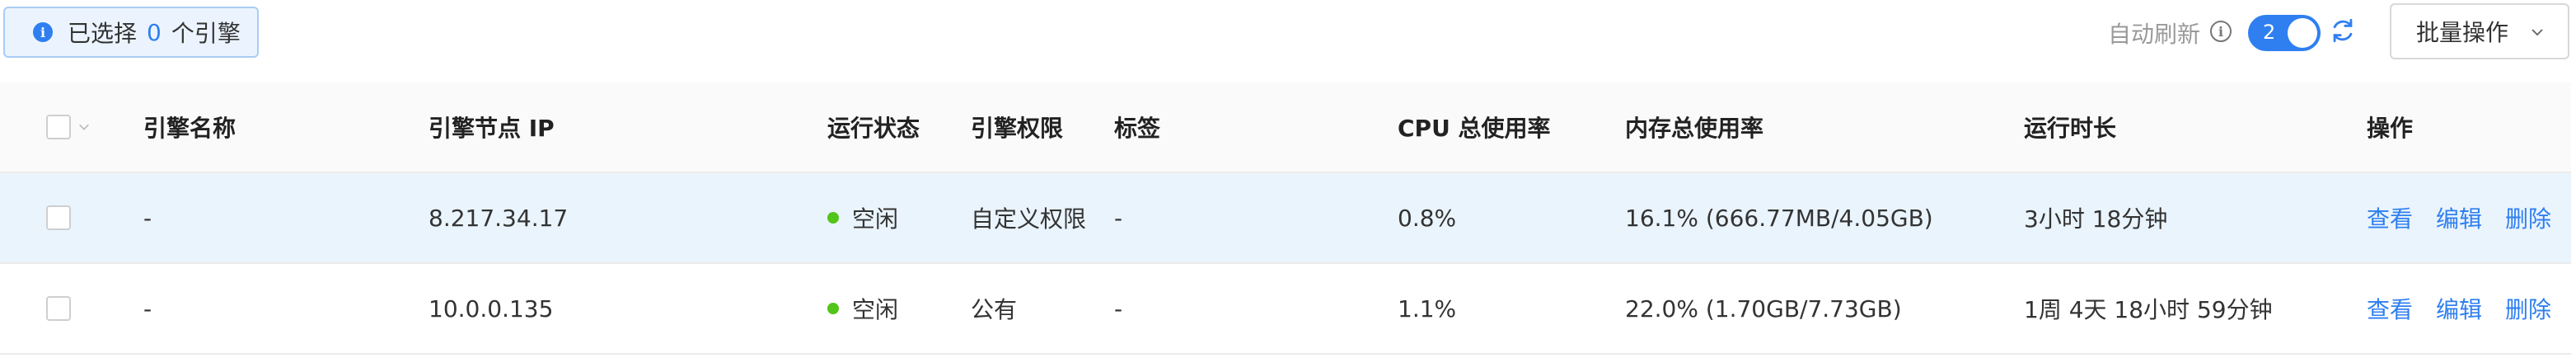 The image size is (2576, 358). Describe the element at coordinates (2154, 35) in the screenshot. I see `auto-refresh-label: 自动刷新` at that location.